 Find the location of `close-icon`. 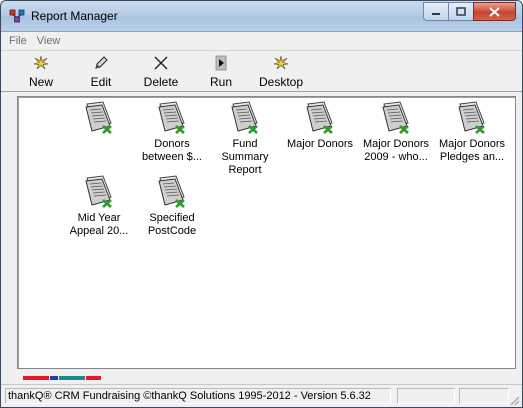

close-icon is located at coordinates (494, 11).